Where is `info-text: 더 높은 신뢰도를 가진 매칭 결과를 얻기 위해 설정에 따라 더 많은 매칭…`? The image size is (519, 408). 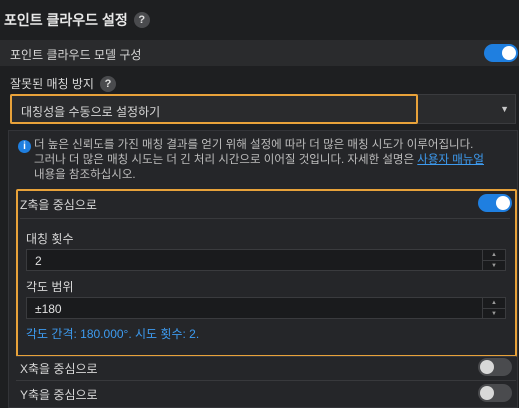
info-text: 더 높은 신뢰도를 가진 매칭 결과를 얻기 위해 설정에 따라 더 많은 매칭… is located at coordinates (274, 160).